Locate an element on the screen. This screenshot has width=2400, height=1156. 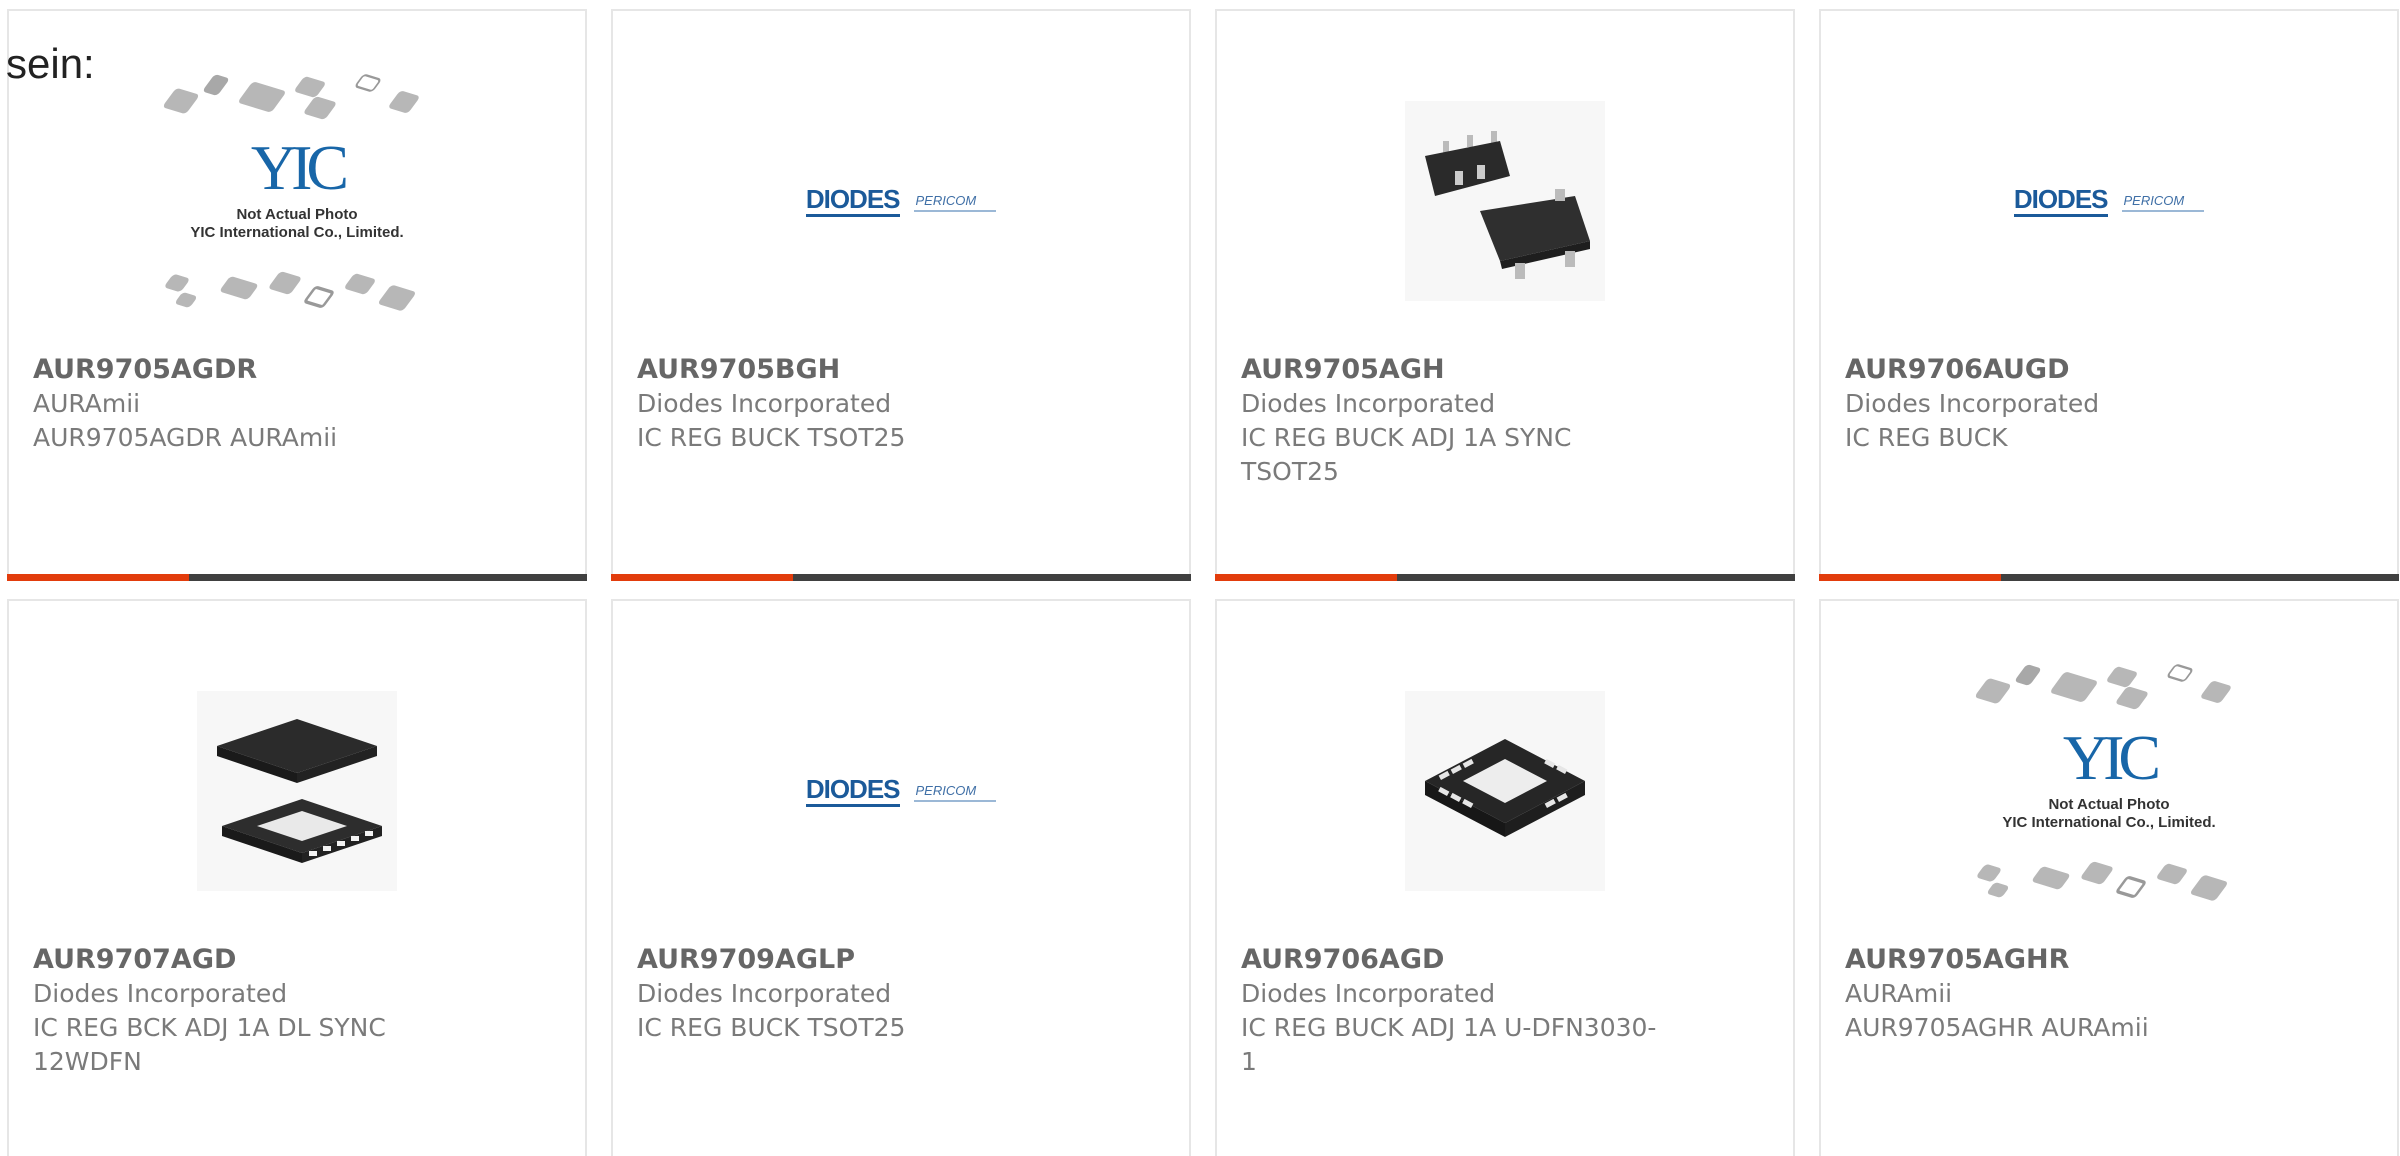
description: IC REG BUCK ADJ 1A SYNC TSOT25 is located at coordinates (1406, 454).